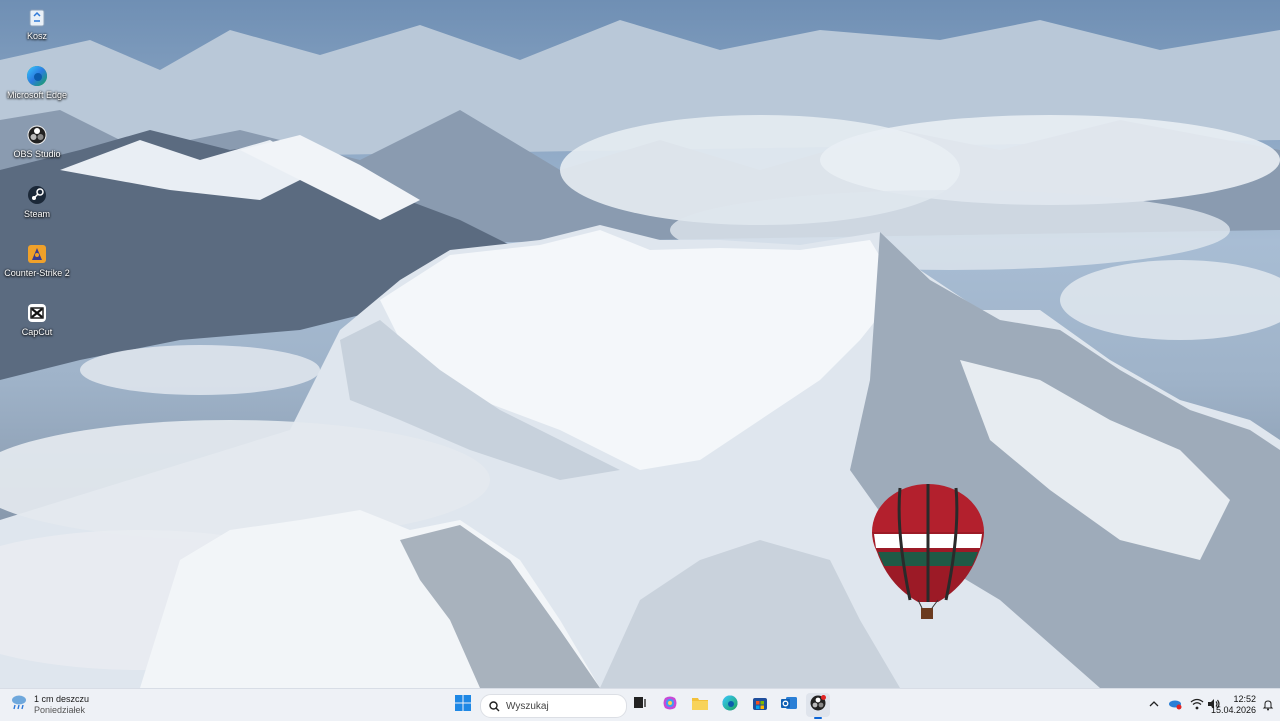  Describe the element at coordinates (37, 154) in the screenshot. I see `desktop-icon-label: OBS Studio` at that location.